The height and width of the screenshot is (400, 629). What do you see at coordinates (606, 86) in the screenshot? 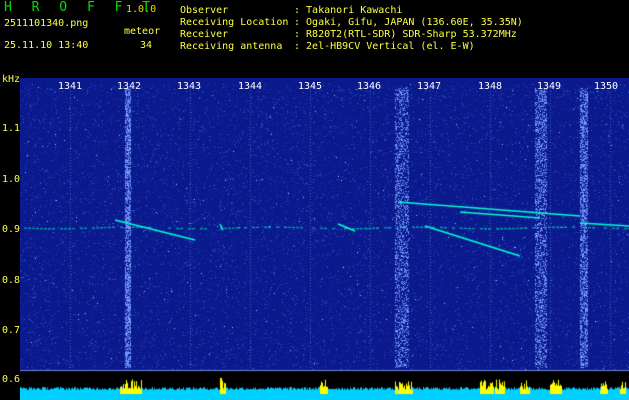
I see `x-tick-1350: 1350` at bounding box center [606, 86].